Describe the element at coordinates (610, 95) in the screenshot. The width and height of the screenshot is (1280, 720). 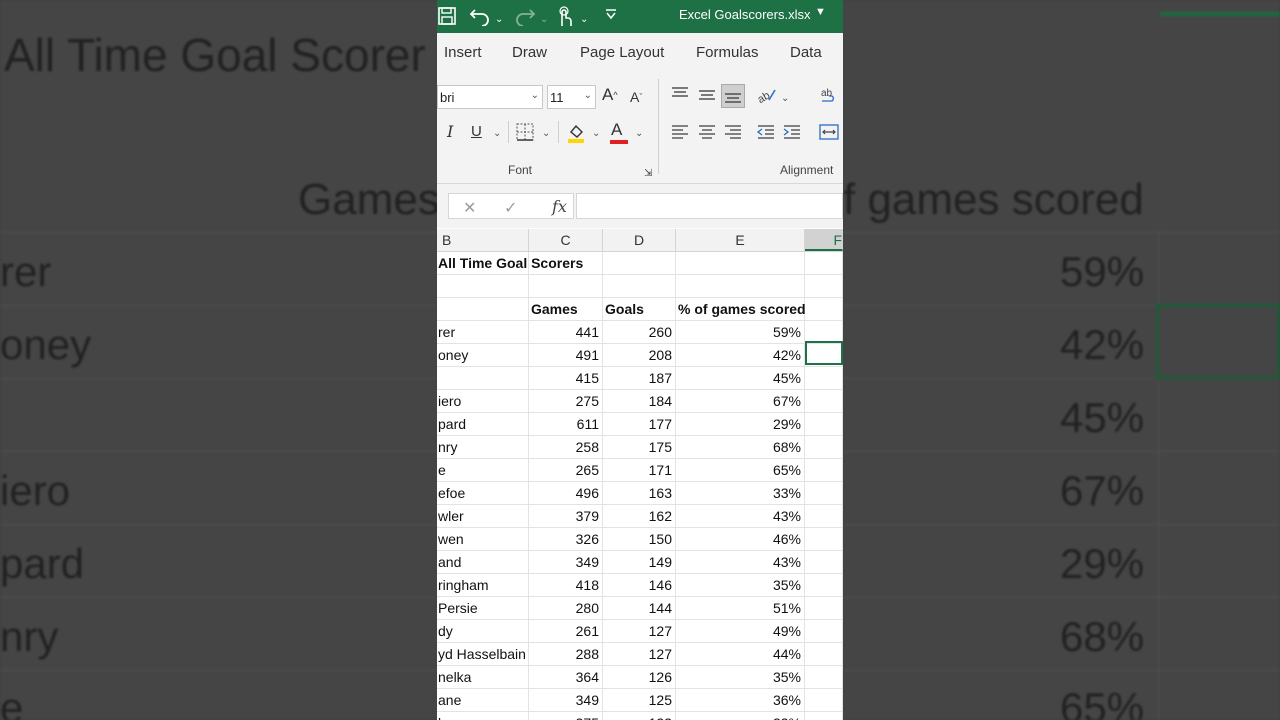
I see `grow-font-icon: A^` at that location.